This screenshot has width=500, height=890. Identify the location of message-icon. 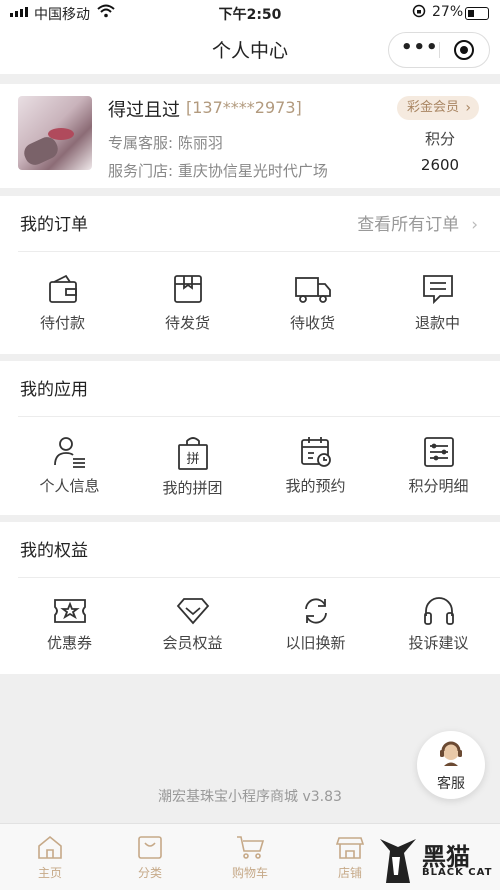
(437, 290).